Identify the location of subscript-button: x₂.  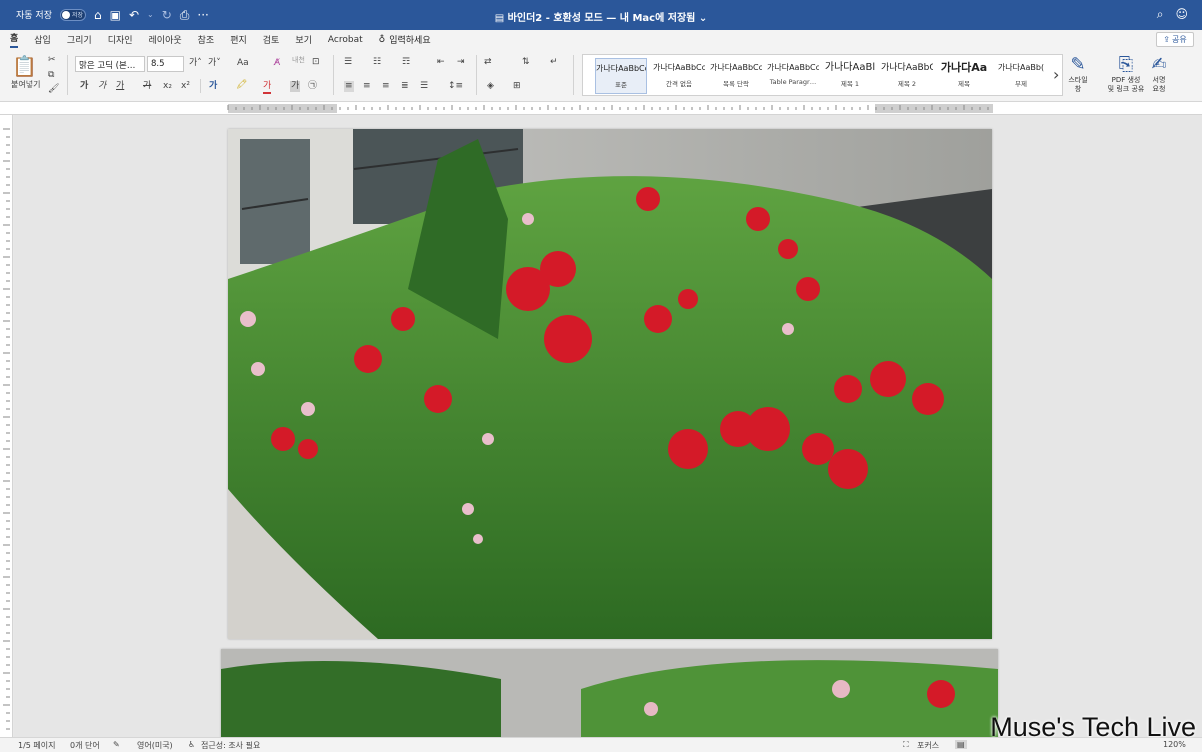
(167, 86).